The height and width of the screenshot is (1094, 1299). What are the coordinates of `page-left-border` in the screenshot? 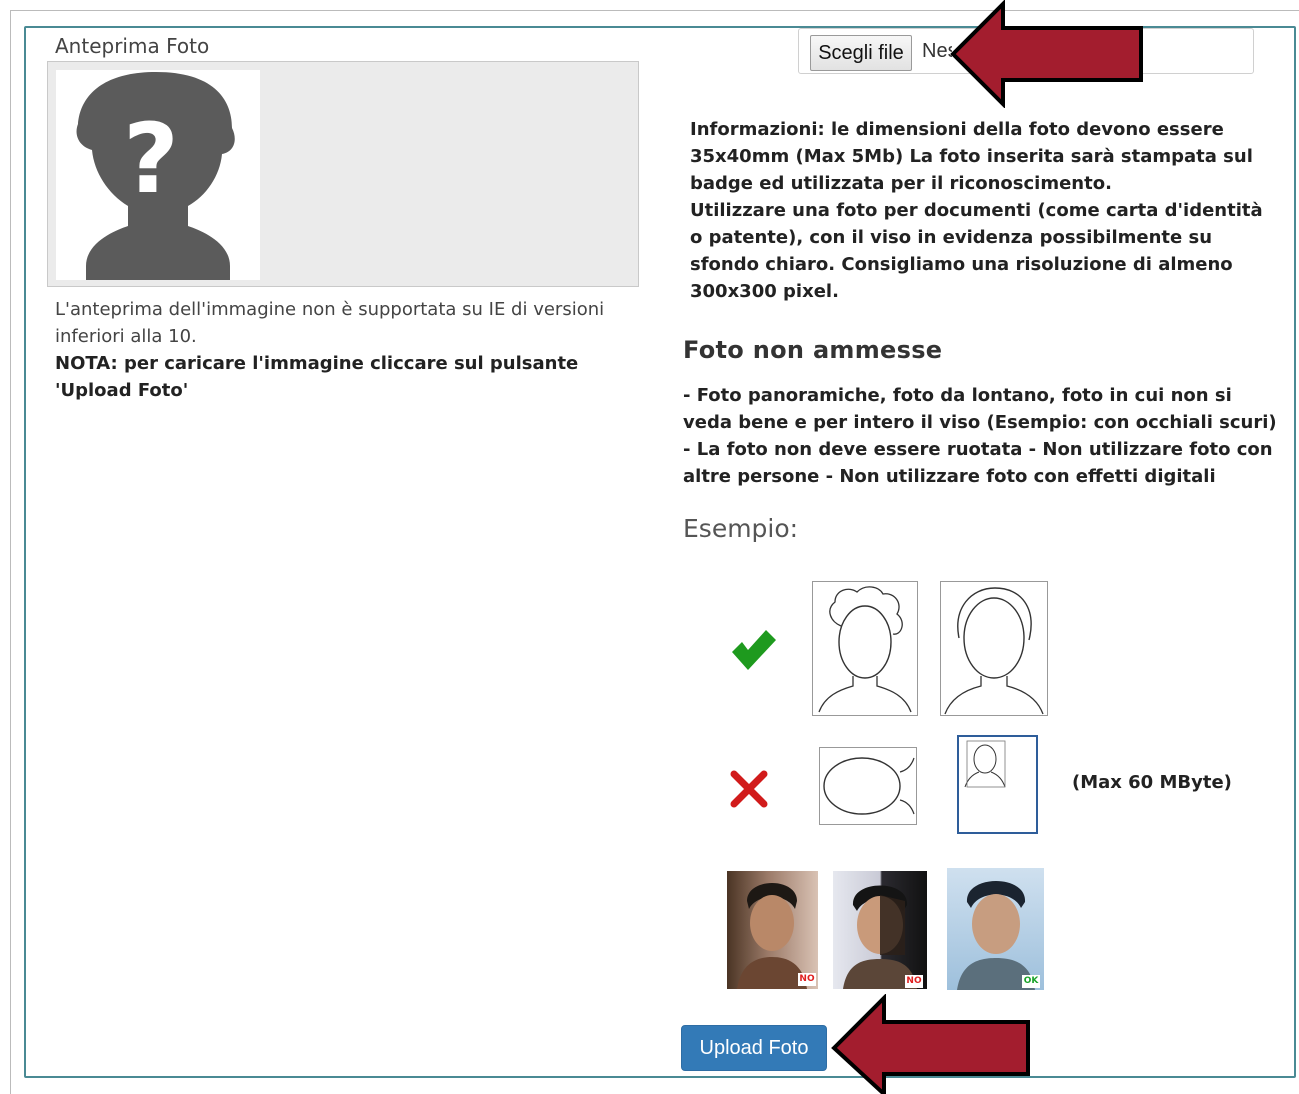 It's located at (10, 552).